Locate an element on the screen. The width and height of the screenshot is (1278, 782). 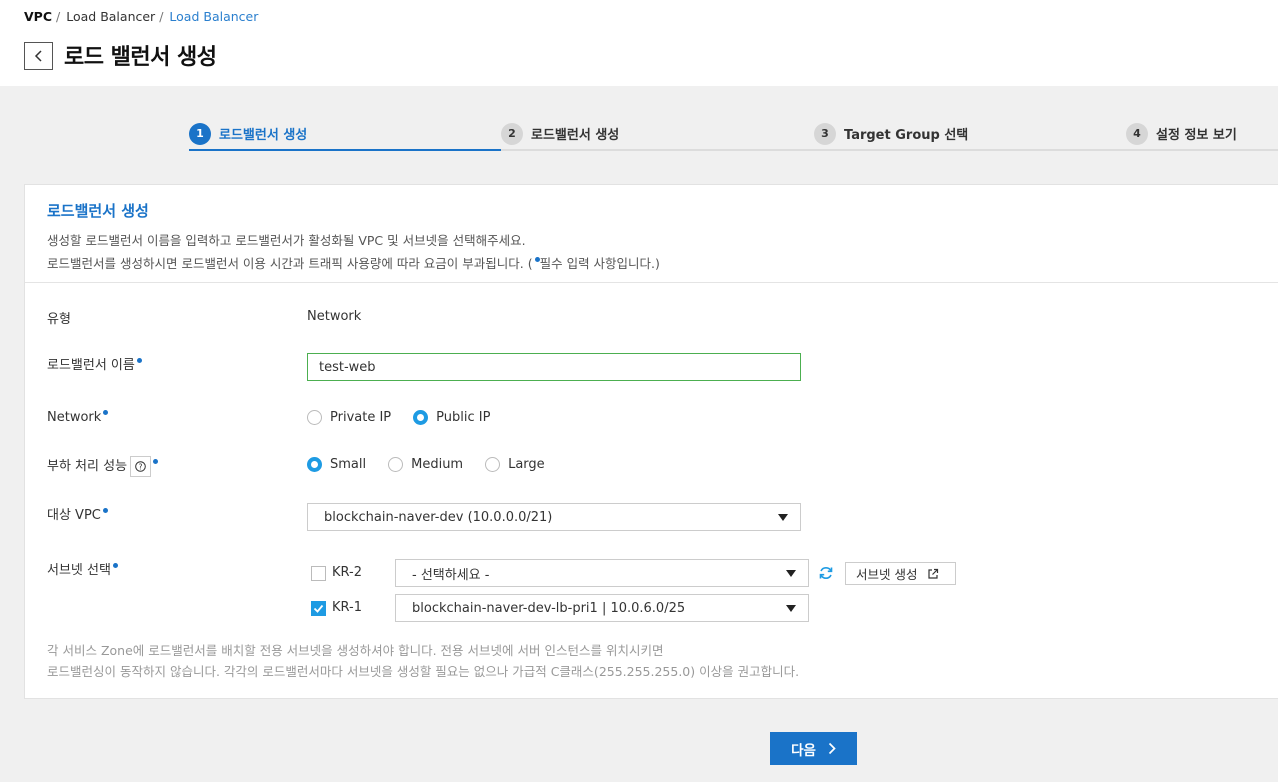
chevron-right-icon is located at coordinates (832, 748).